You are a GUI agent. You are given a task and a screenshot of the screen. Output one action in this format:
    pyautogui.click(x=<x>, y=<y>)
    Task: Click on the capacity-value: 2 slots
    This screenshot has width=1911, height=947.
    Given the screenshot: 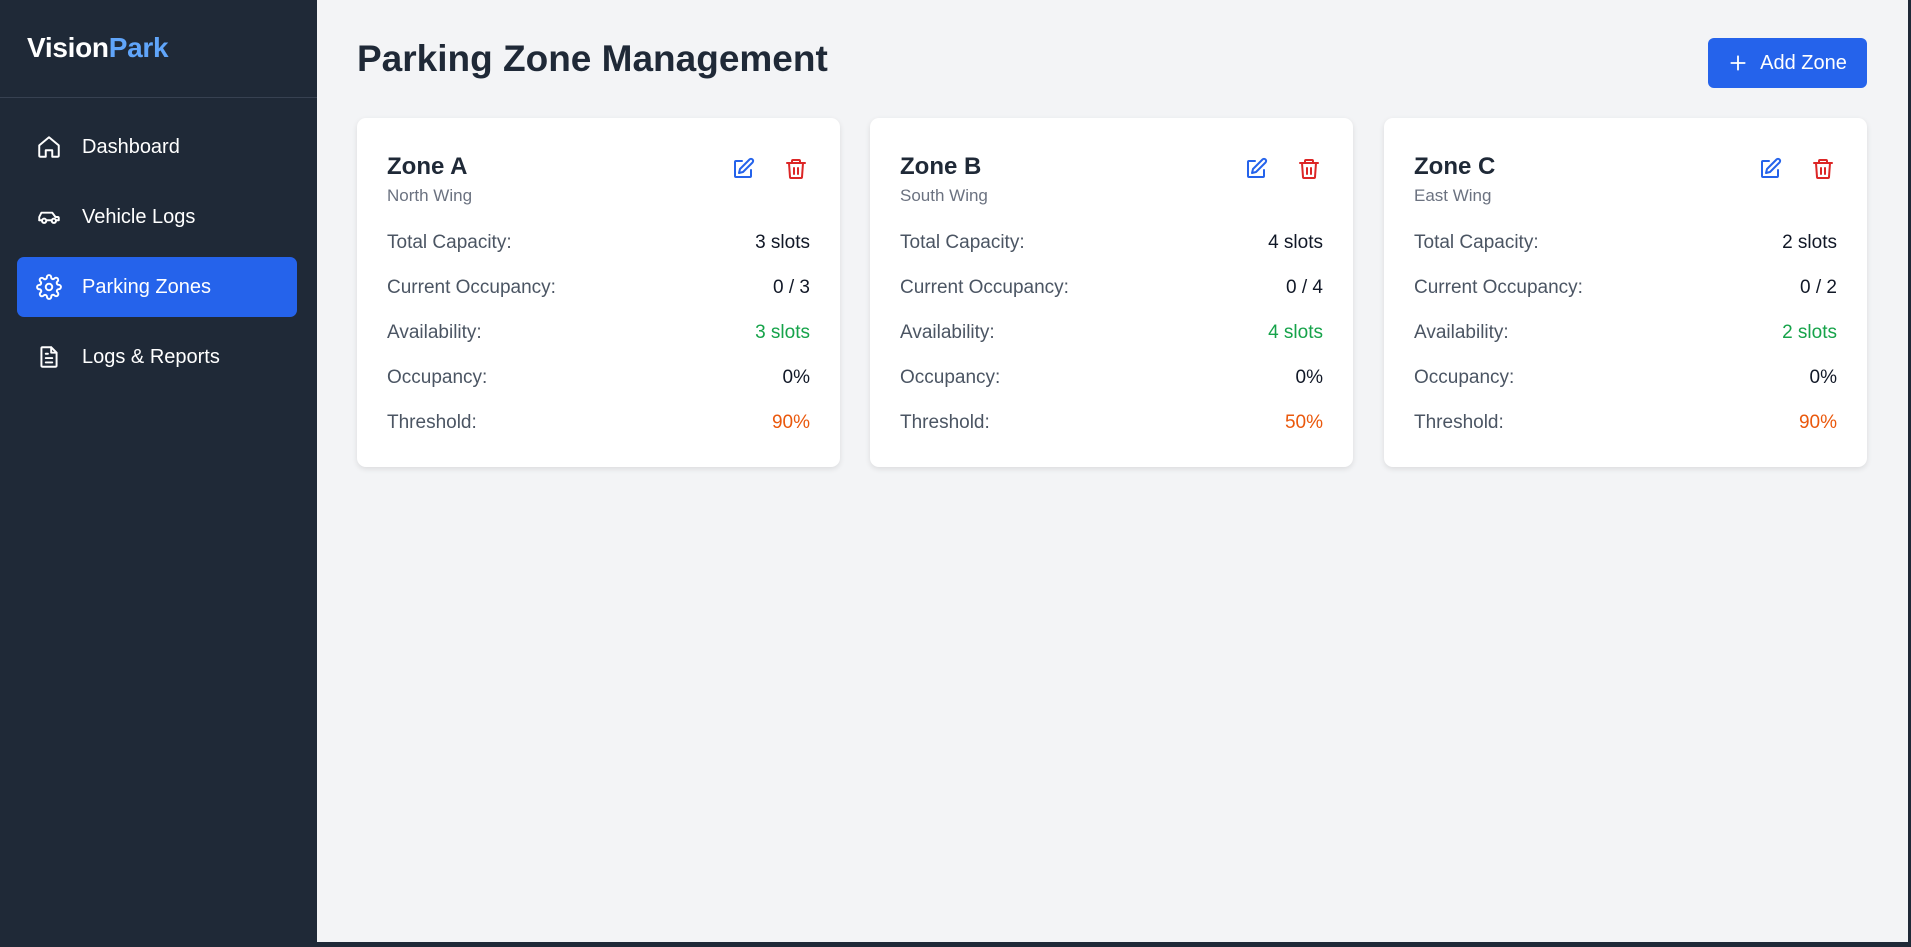 What is the action you would take?
    pyautogui.click(x=1809, y=242)
    